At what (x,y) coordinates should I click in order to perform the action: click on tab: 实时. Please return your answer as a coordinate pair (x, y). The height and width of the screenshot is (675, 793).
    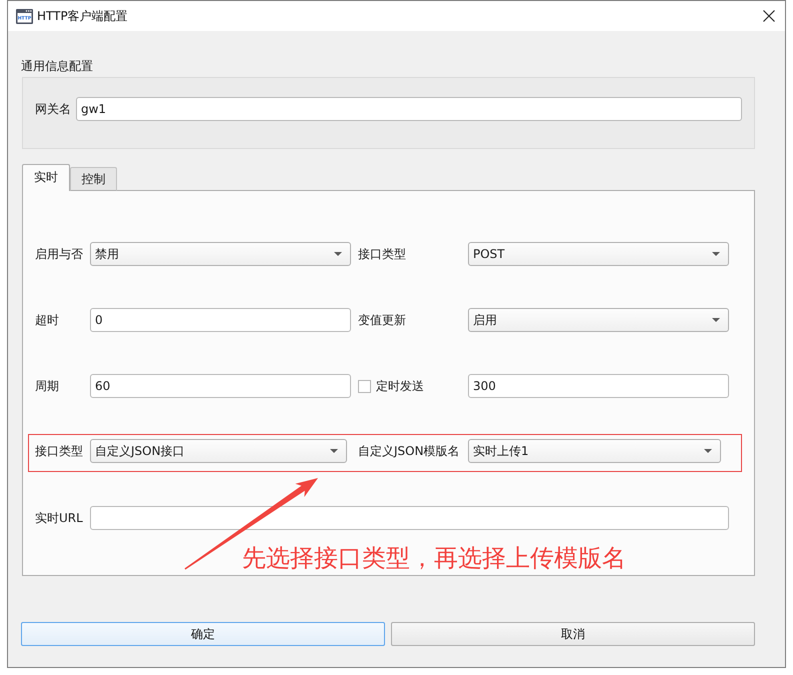
    Looking at the image, I should click on (46, 177).